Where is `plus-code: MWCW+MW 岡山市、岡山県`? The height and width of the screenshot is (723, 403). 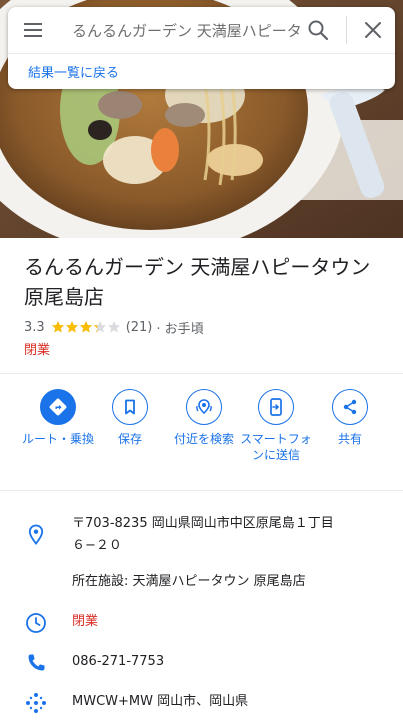
plus-code: MWCW+MW 岡山市、岡山県 is located at coordinates (222, 702).